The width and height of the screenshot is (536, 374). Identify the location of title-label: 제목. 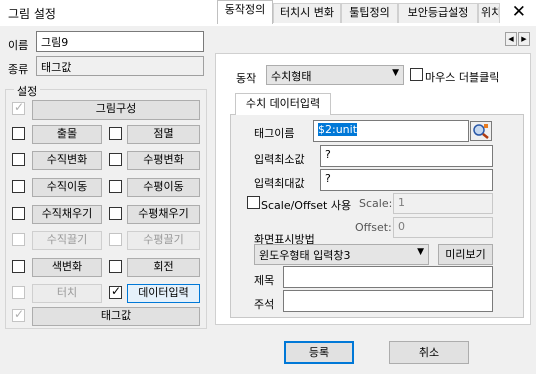
(264, 280).